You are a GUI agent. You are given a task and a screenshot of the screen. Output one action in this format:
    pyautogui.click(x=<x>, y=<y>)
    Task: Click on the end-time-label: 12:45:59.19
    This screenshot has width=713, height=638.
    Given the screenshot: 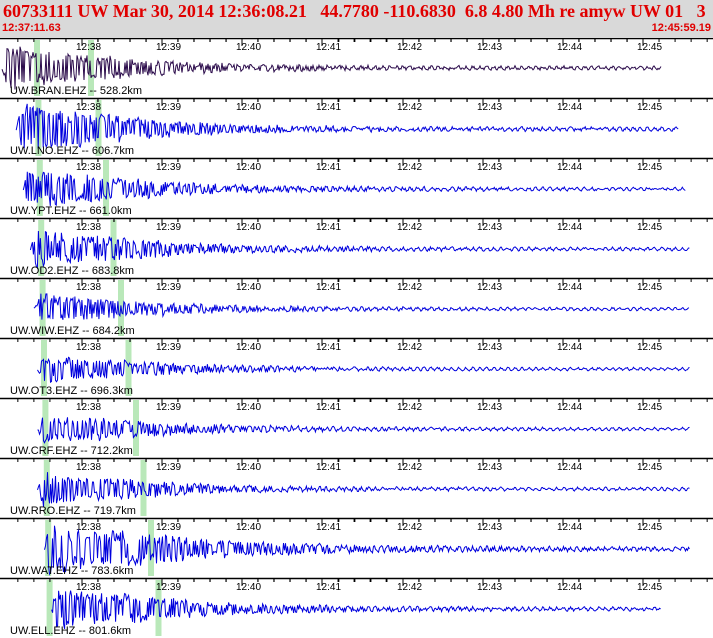 What is the action you would take?
    pyautogui.click(x=681, y=28)
    